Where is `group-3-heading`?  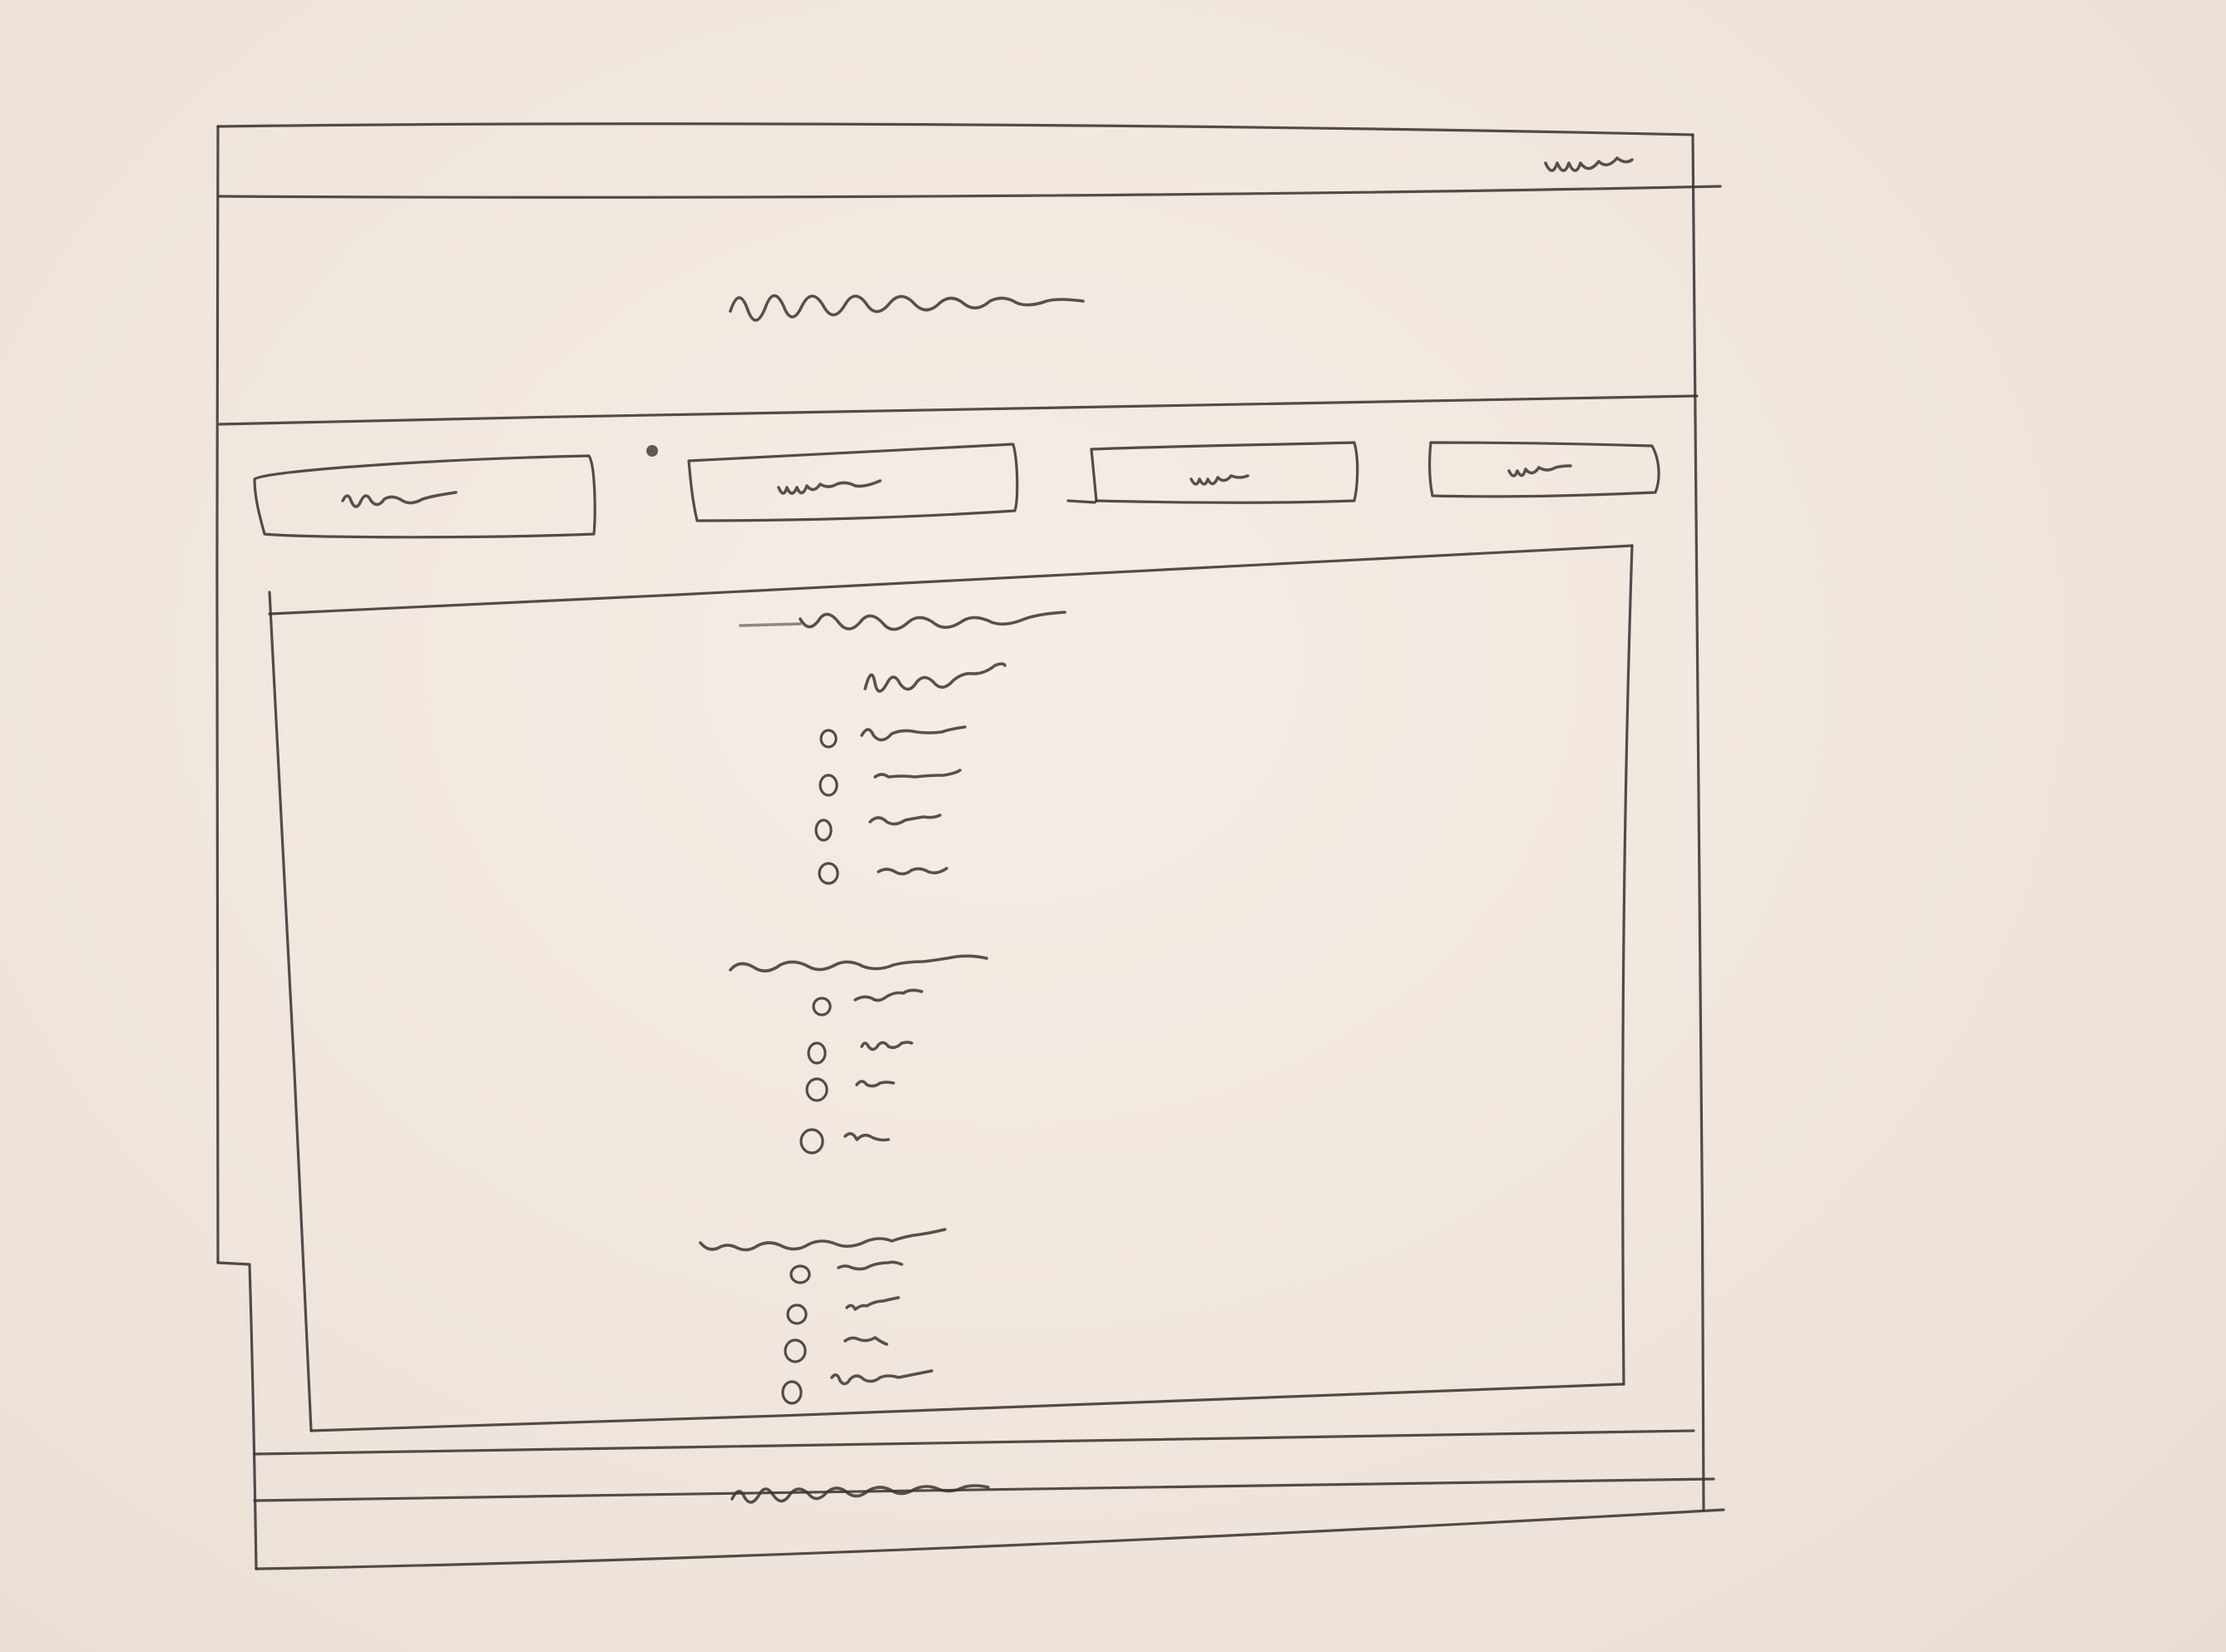 group-3-heading is located at coordinates (823, 1240).